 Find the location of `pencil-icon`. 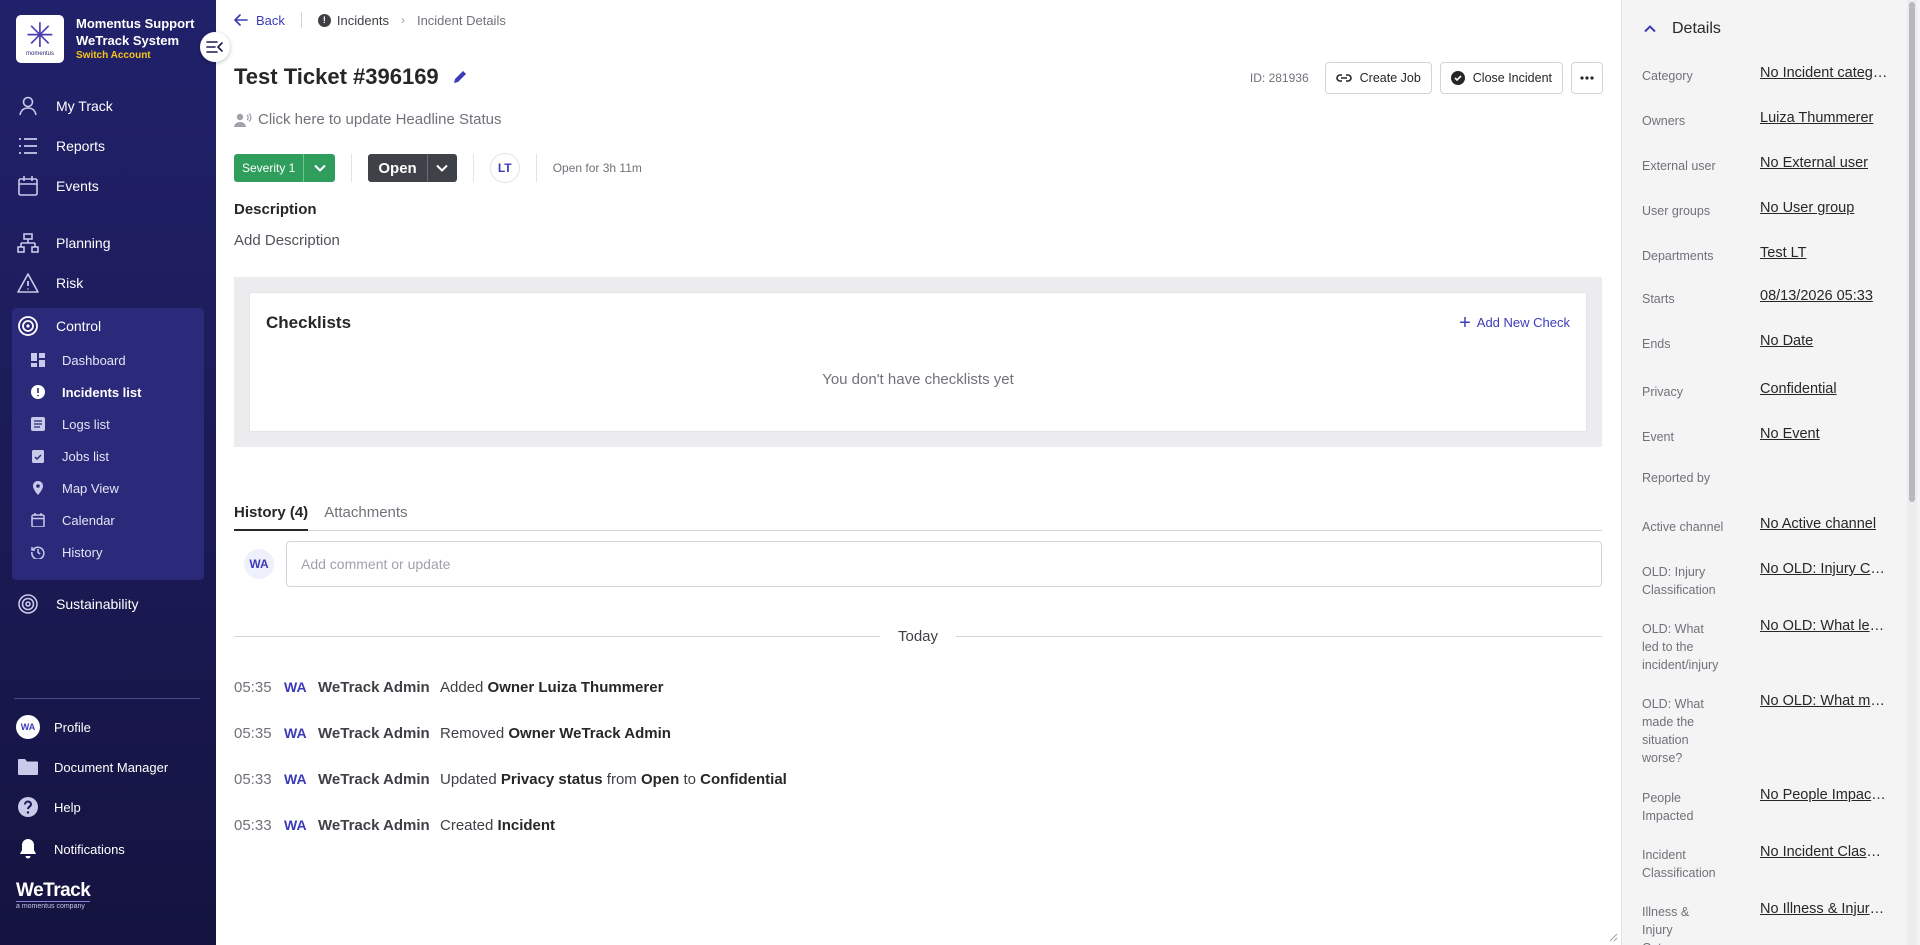

pencil-icon is located at coordinates (460, 77).